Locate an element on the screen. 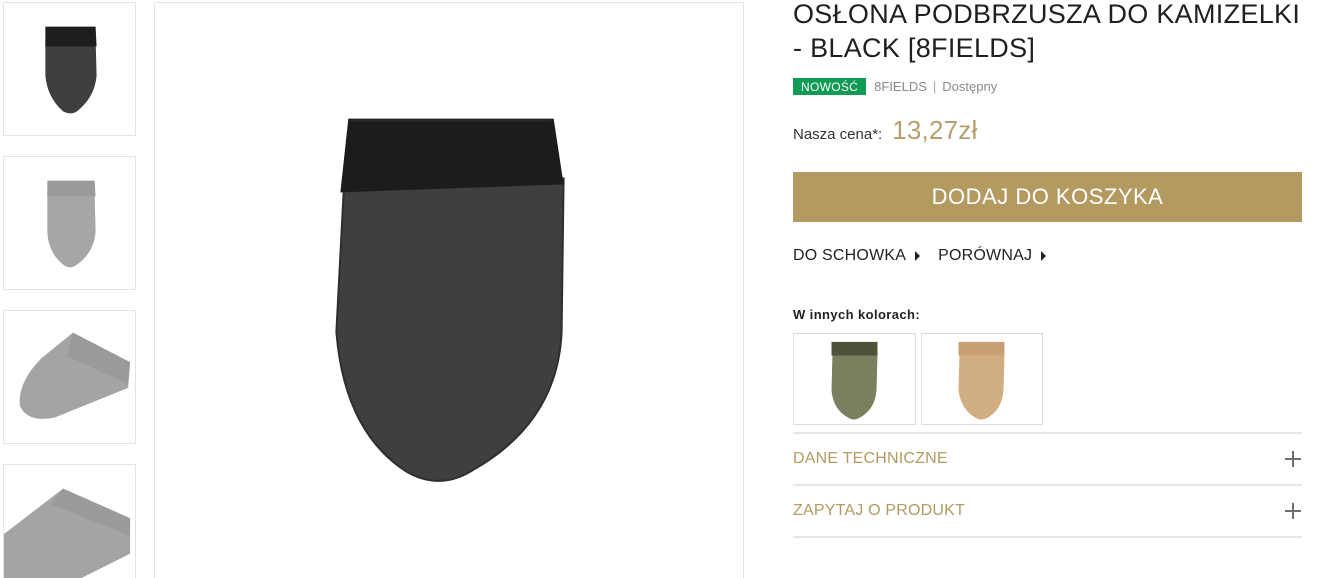  wishlist-link: DO SCHOWKA is located at coordinates (857, 256).